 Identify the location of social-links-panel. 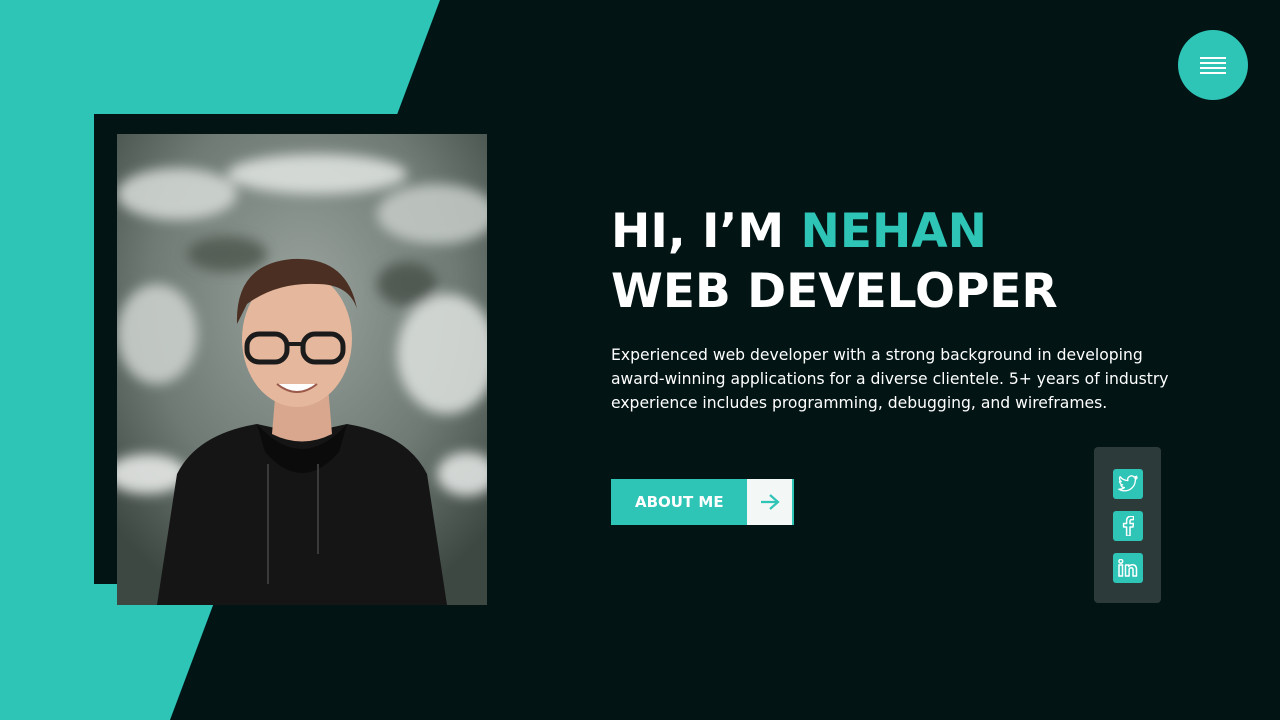
(1127, 525).